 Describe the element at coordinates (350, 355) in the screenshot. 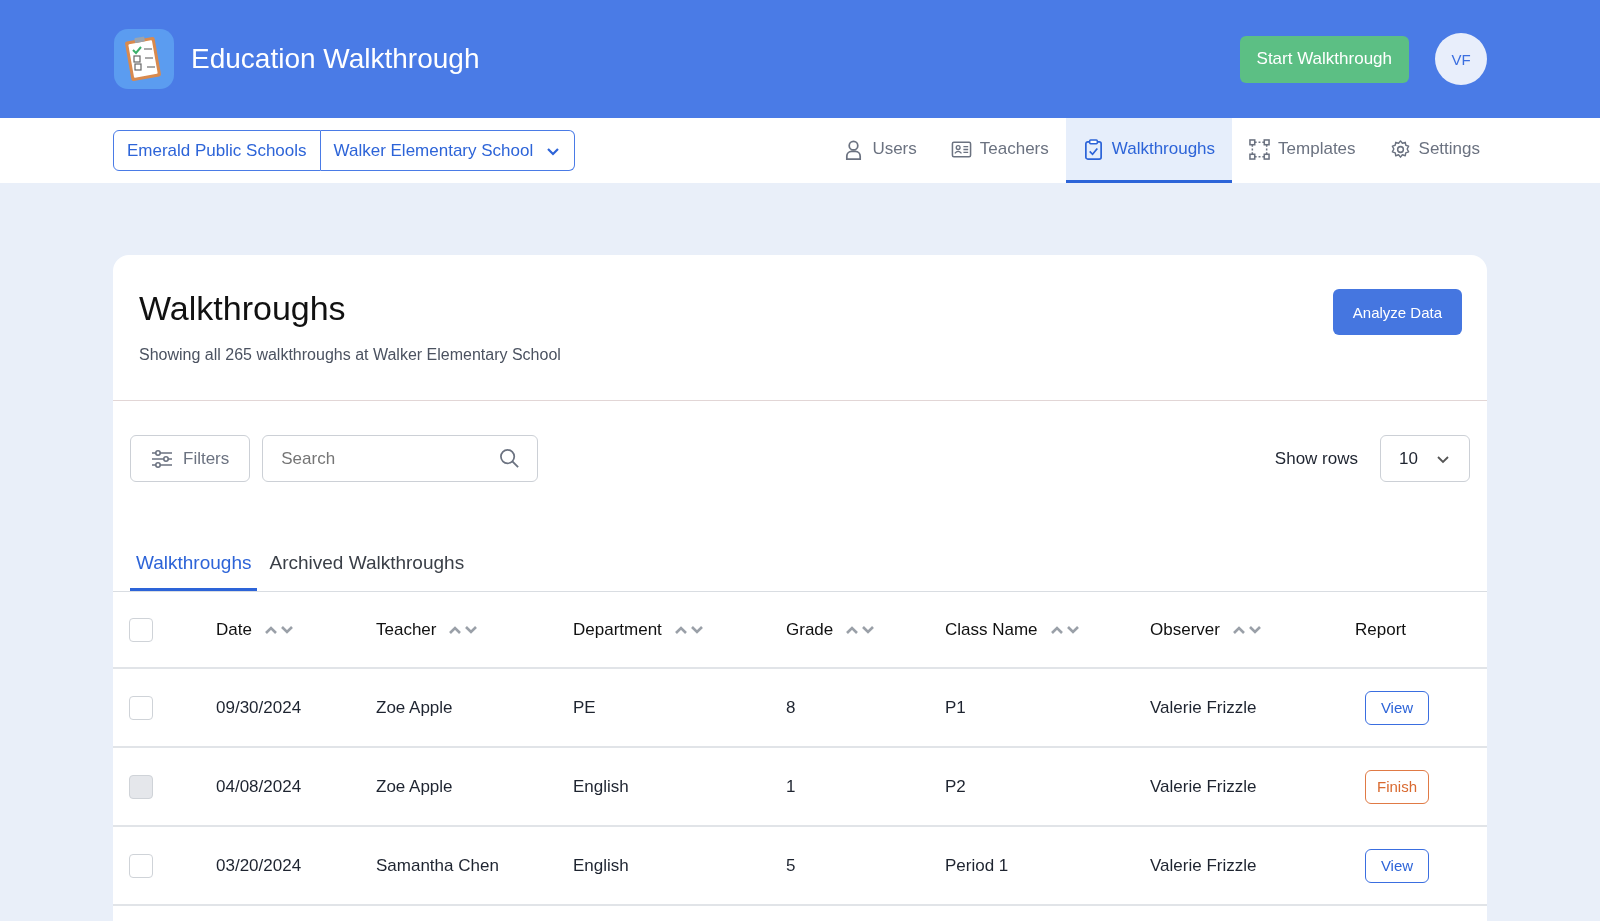

I see `page-subtitle: Showing all 265 walkthroughs at Walker Elementary School` at that location.